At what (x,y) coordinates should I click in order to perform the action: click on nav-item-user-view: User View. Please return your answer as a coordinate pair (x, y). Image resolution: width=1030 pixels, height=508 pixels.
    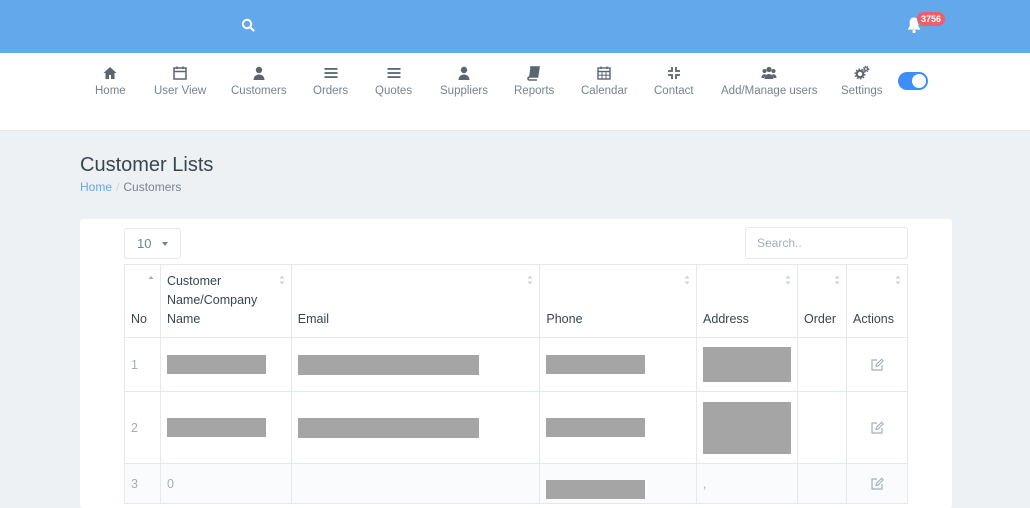
    Looking at the image, I should click on (180, 81).